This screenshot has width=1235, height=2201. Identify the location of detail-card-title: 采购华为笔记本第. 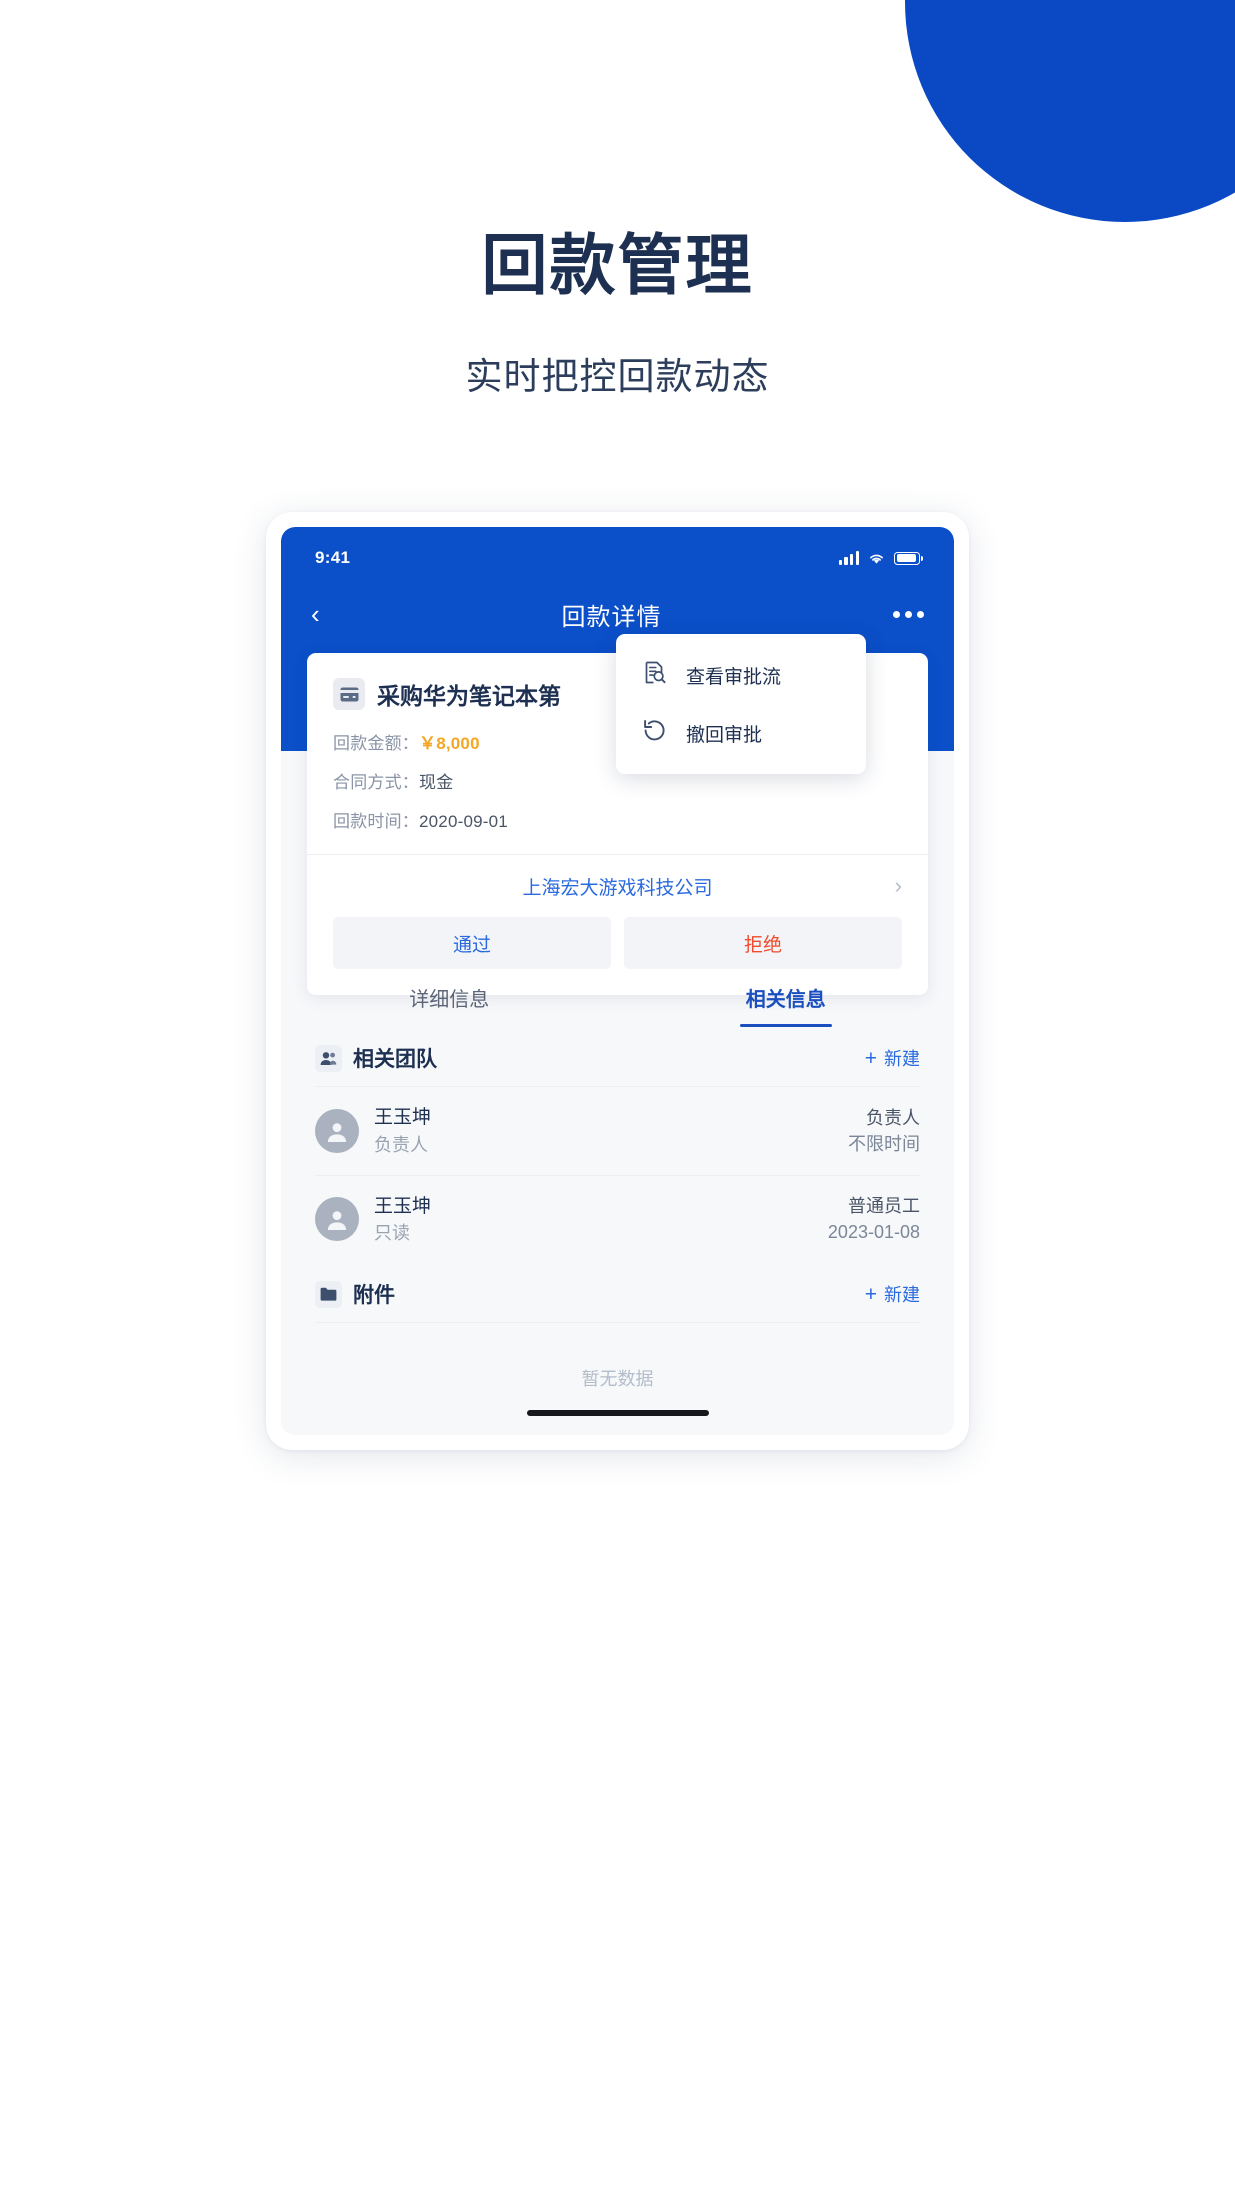
(469, 696).